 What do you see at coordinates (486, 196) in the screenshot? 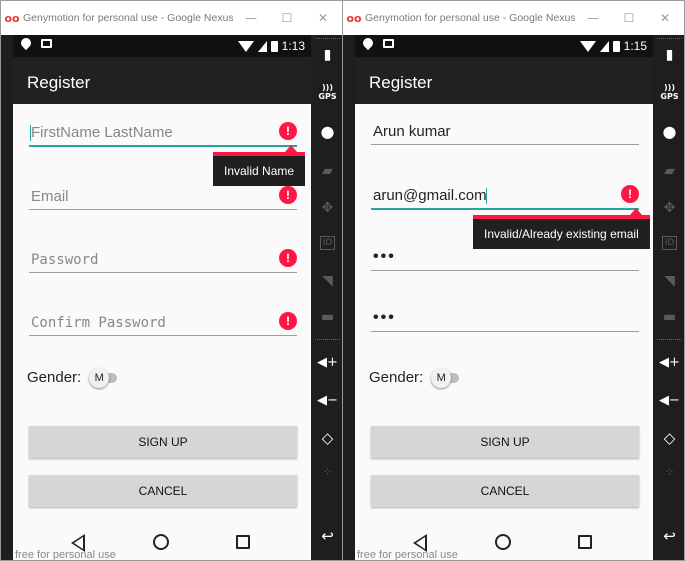
I see `text-cursor` at bounding box center [486, 196].